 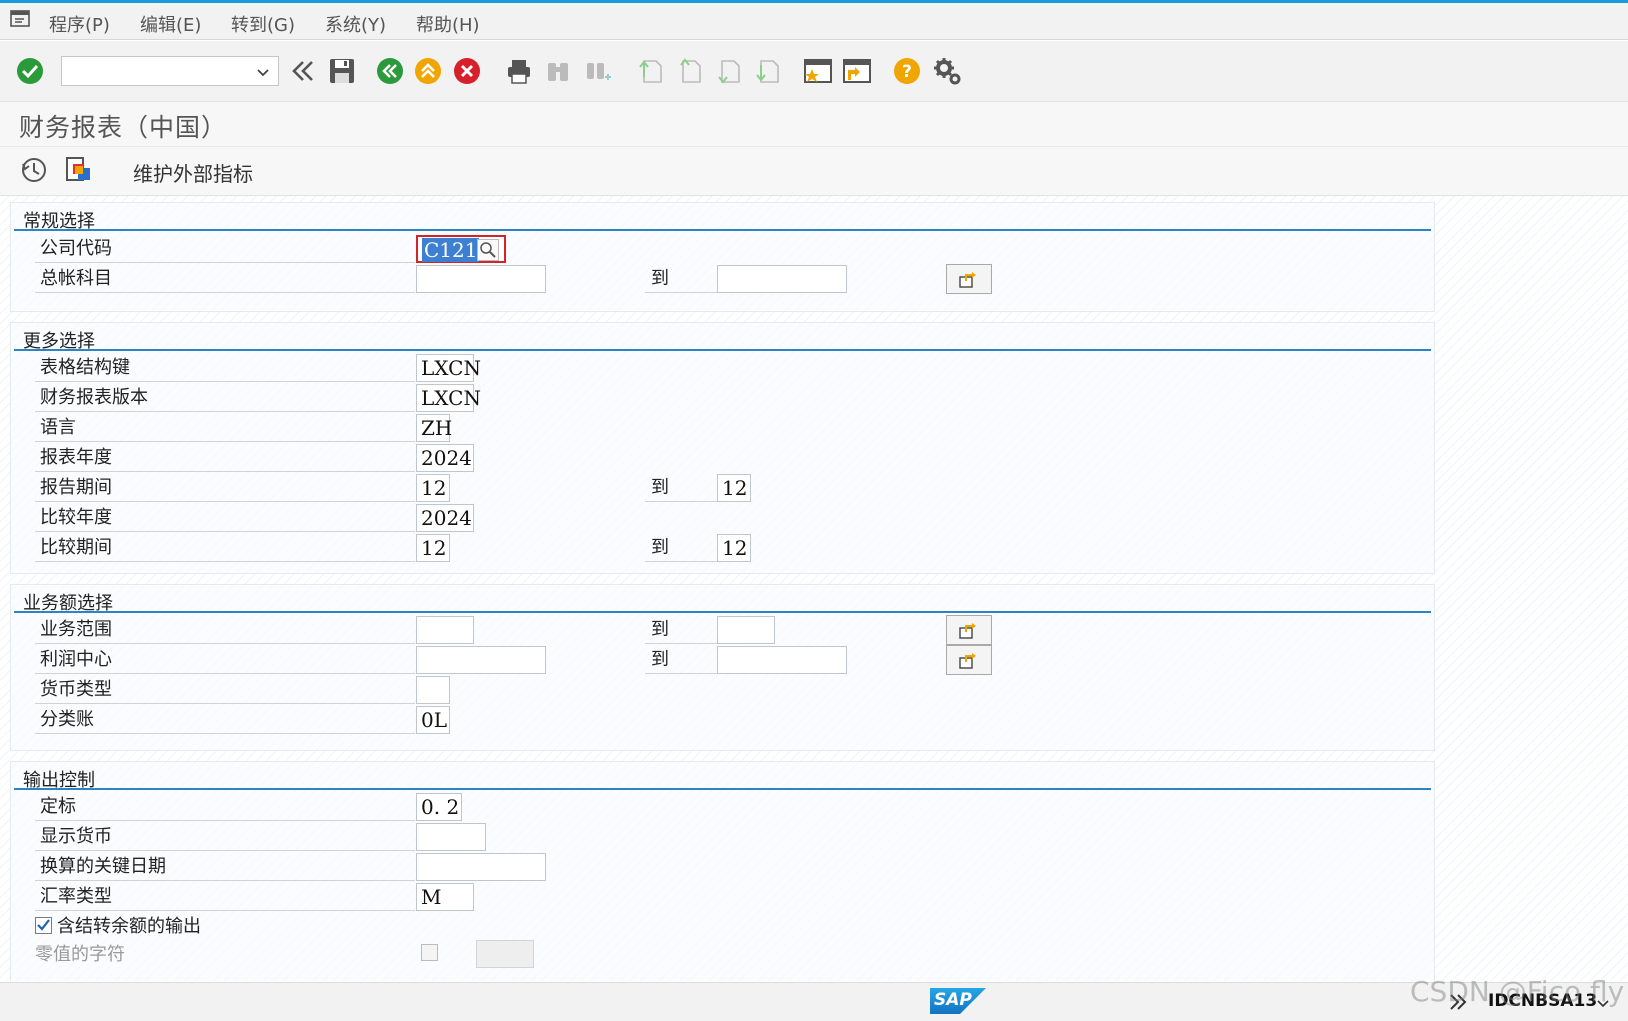 What do you see at coordinates (814, 998) in the screenshot?
I see `status-bar: SAP IDCNBSA13 CSDN @Fico fly` at bounding box center [814, 998].